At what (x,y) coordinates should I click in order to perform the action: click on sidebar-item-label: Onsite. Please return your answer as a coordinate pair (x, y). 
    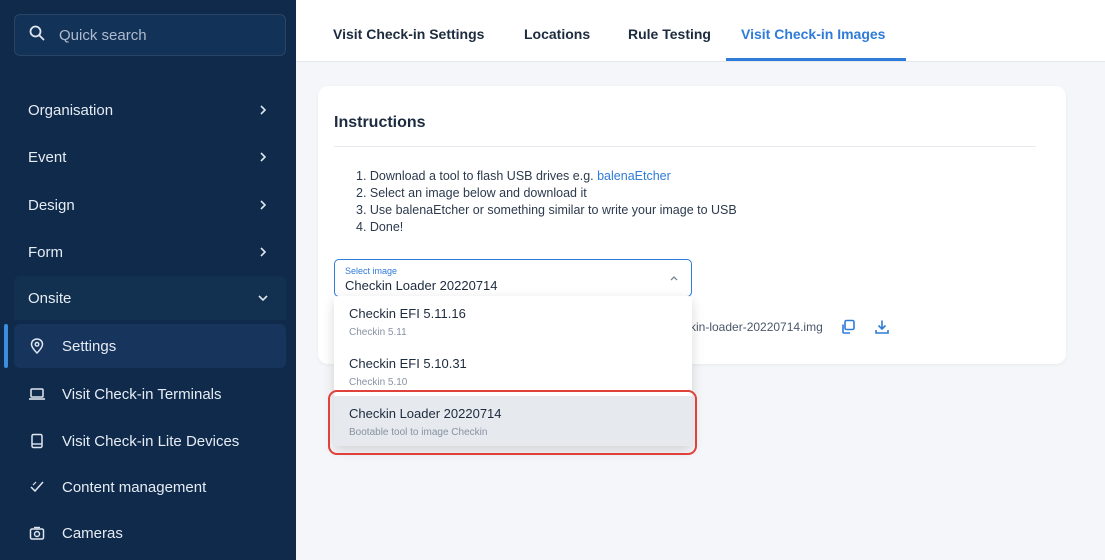
    Looking at the image, I should click on (50, 298).